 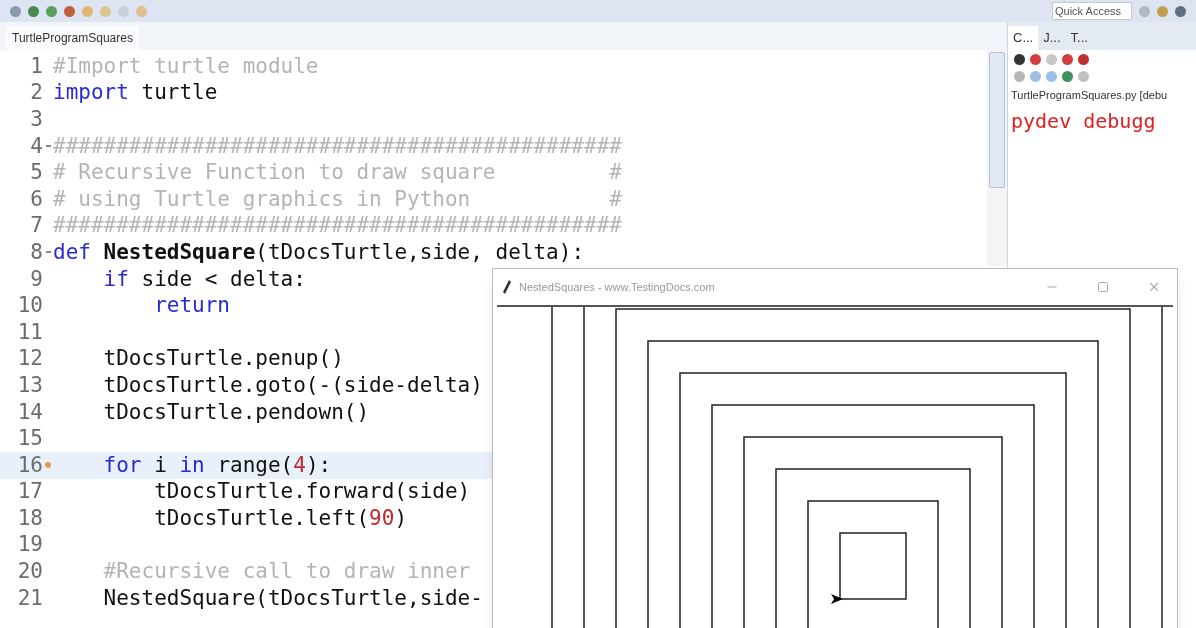 I want to click on code-line: def NestedSquare(tDocsTurtle,side, delta):, so click(x=319, y=252).